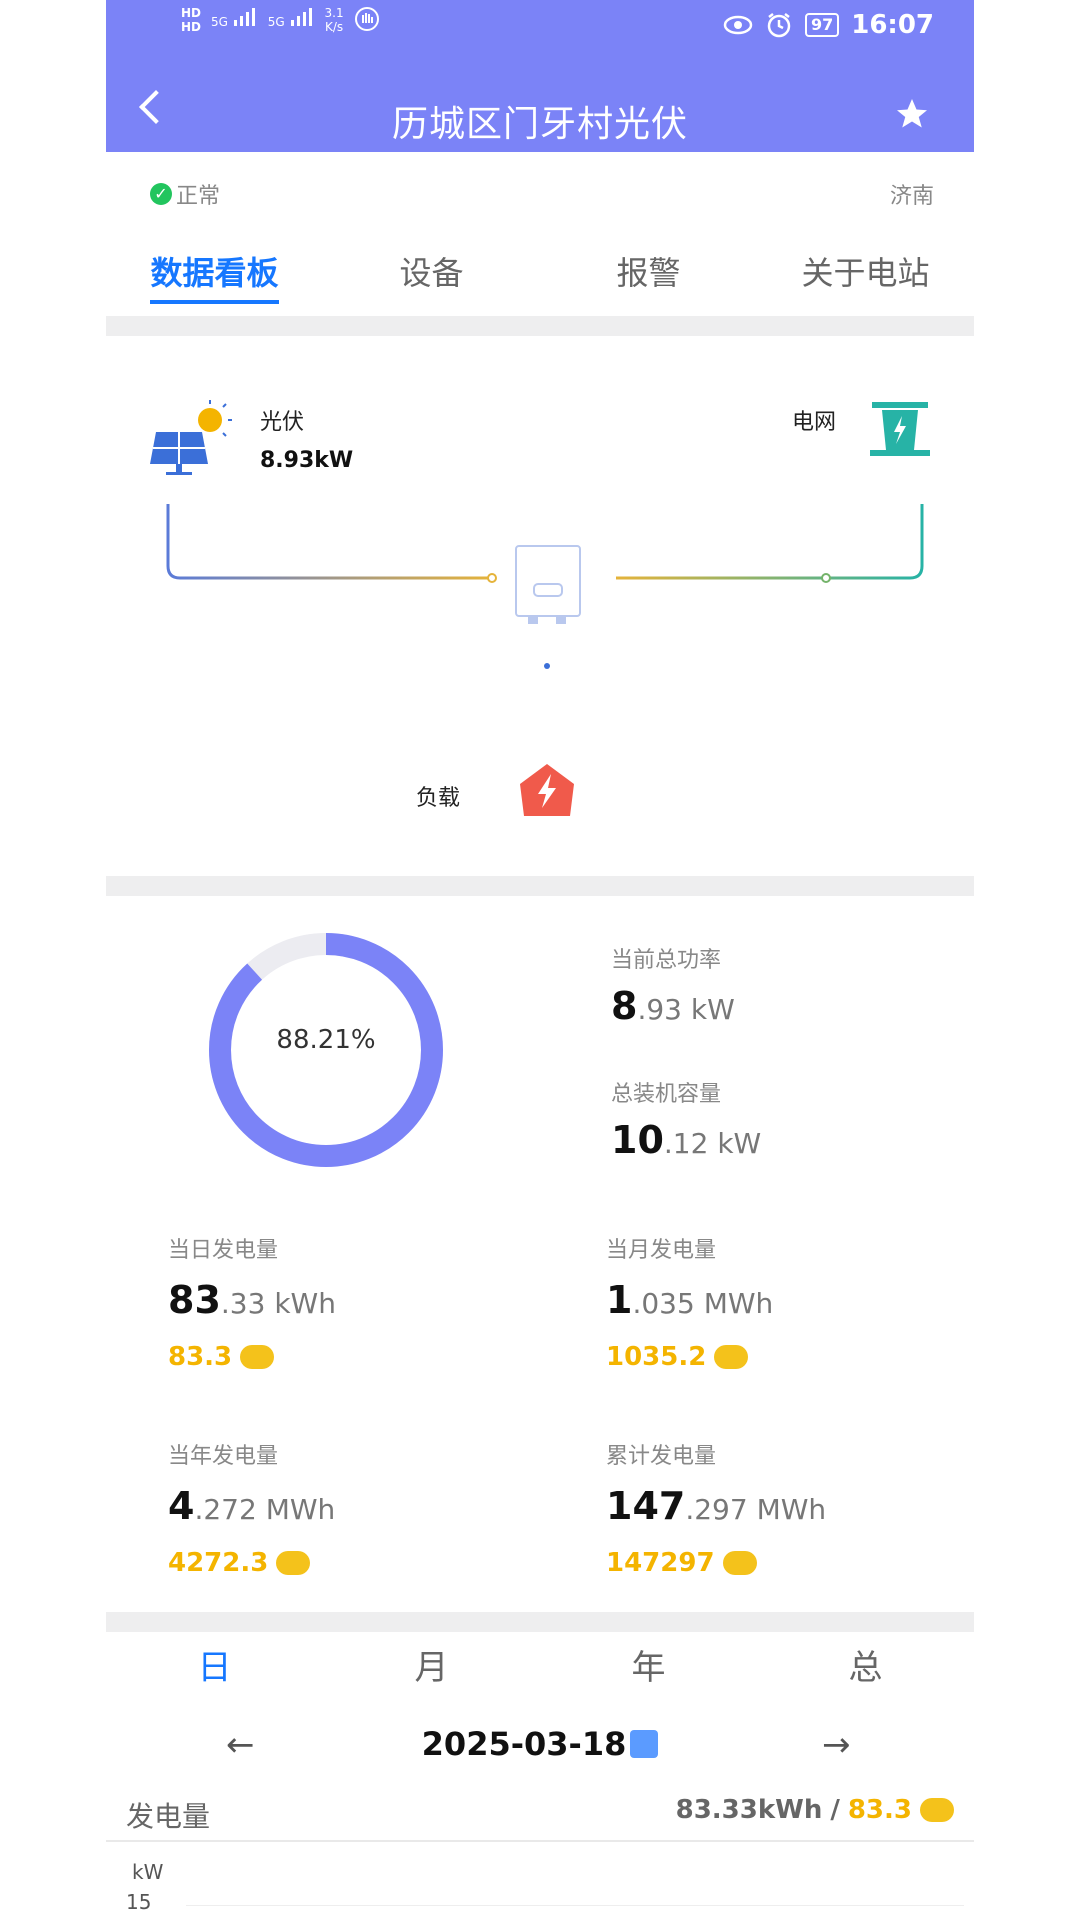  I want to click on monthly-gen-small: .035 MWh, so click(703, 1303).